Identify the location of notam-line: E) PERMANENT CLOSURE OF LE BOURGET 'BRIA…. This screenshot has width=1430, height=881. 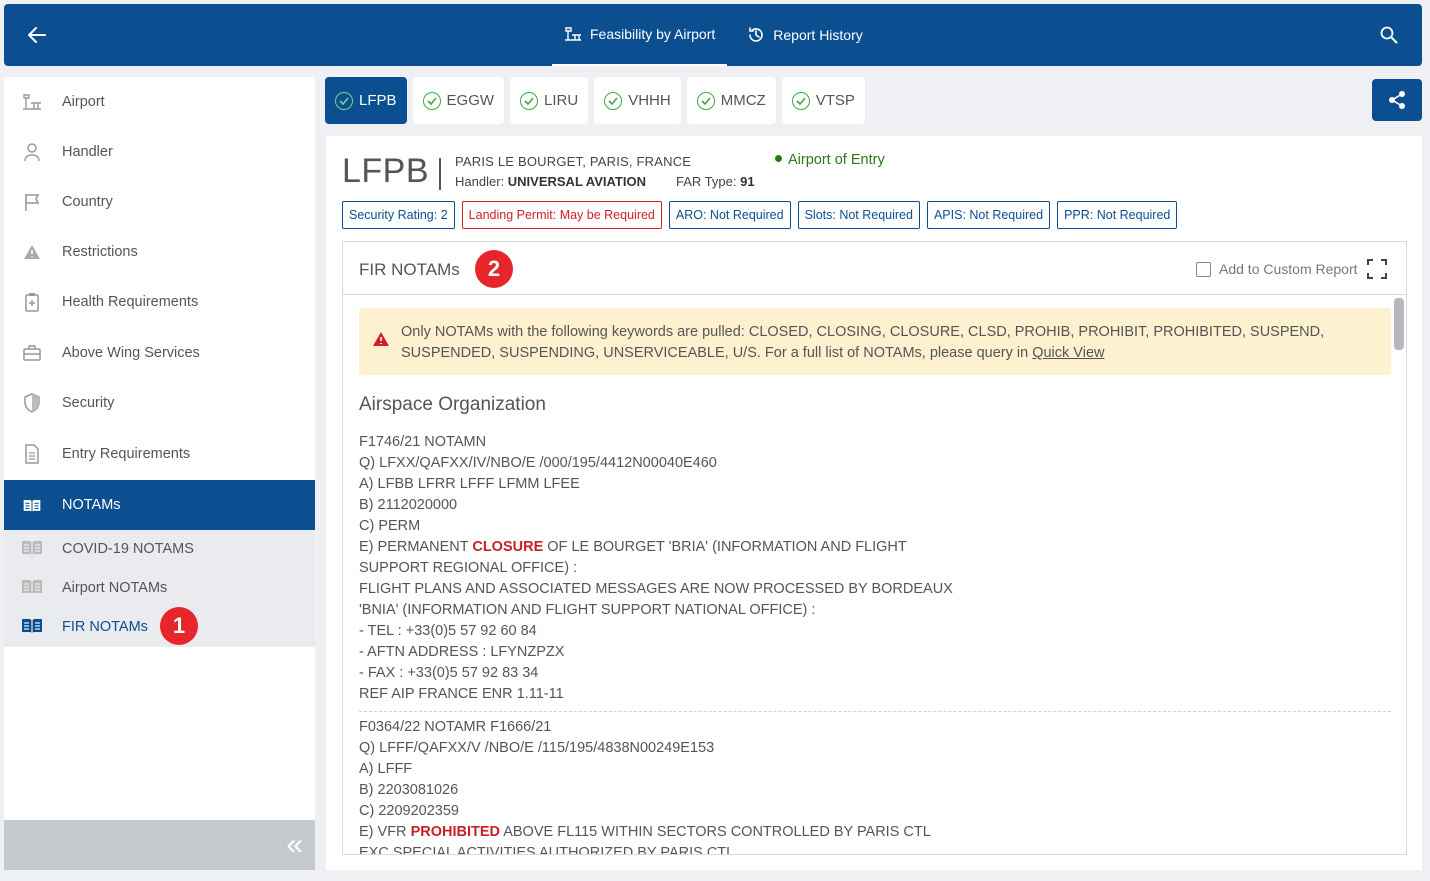
(874, 547).